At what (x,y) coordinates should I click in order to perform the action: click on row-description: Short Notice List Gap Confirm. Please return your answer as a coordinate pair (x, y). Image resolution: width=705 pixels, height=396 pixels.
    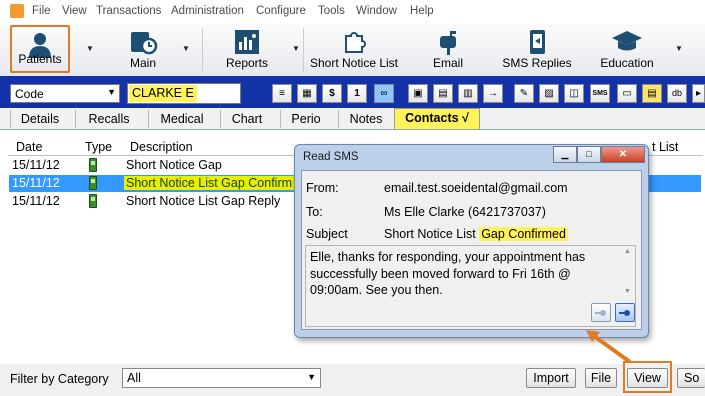
    Looking at the image, I should click on (209, 183).